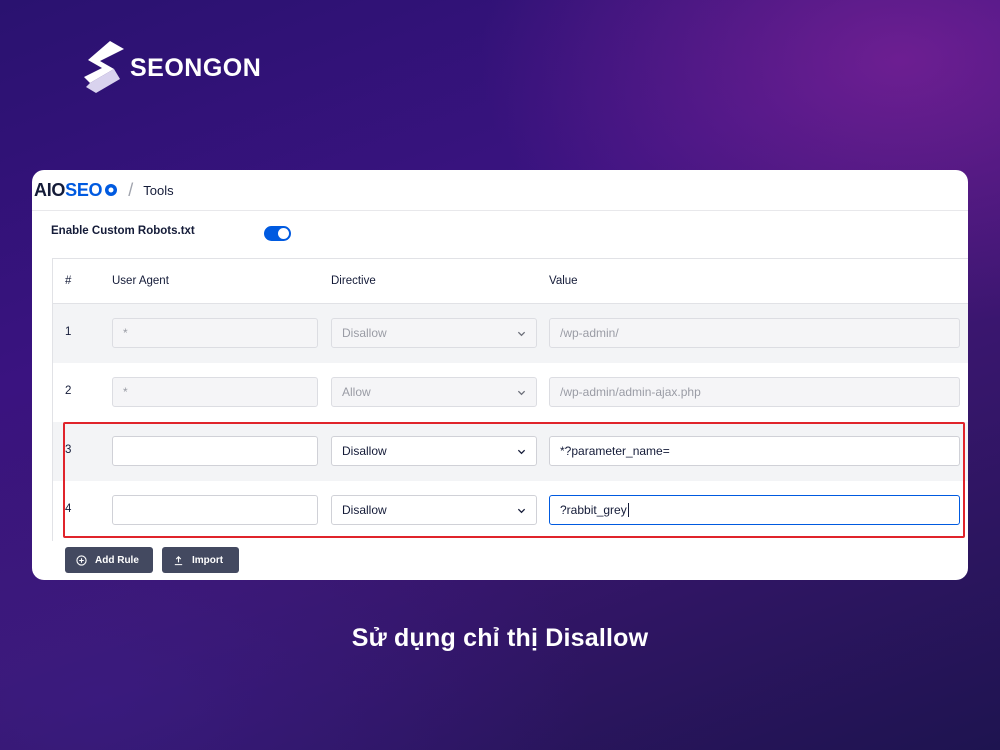 Image resolution: width=1000 pixels, height=750 pixels. Describe the element at coordinates (158, 190) in the screenshot. I see `breadcrumb-tools: Tools` at that location.